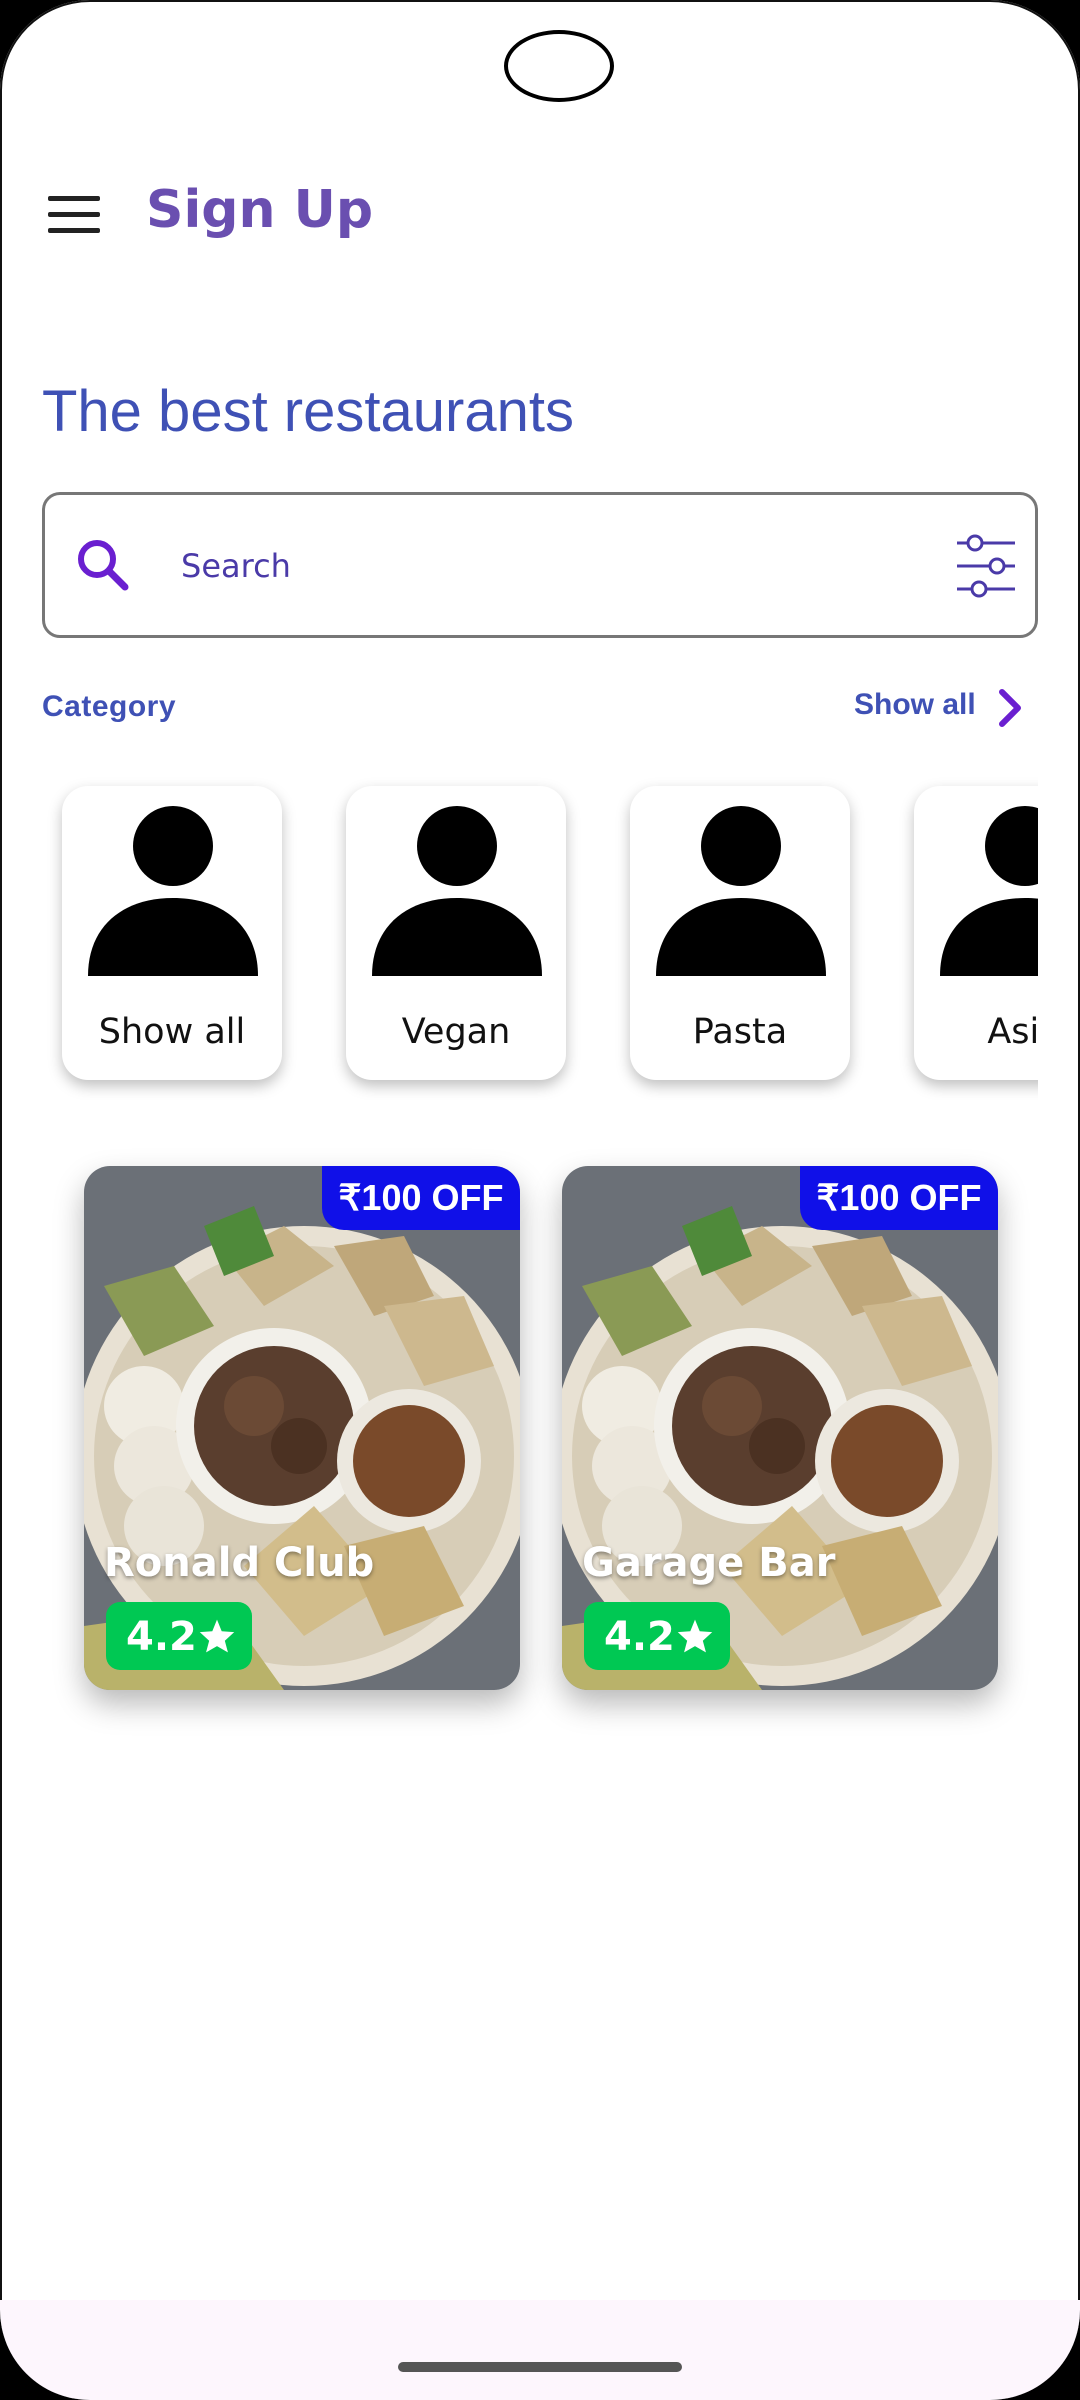  I want to click on category-item: Show all, so click(172, 933).